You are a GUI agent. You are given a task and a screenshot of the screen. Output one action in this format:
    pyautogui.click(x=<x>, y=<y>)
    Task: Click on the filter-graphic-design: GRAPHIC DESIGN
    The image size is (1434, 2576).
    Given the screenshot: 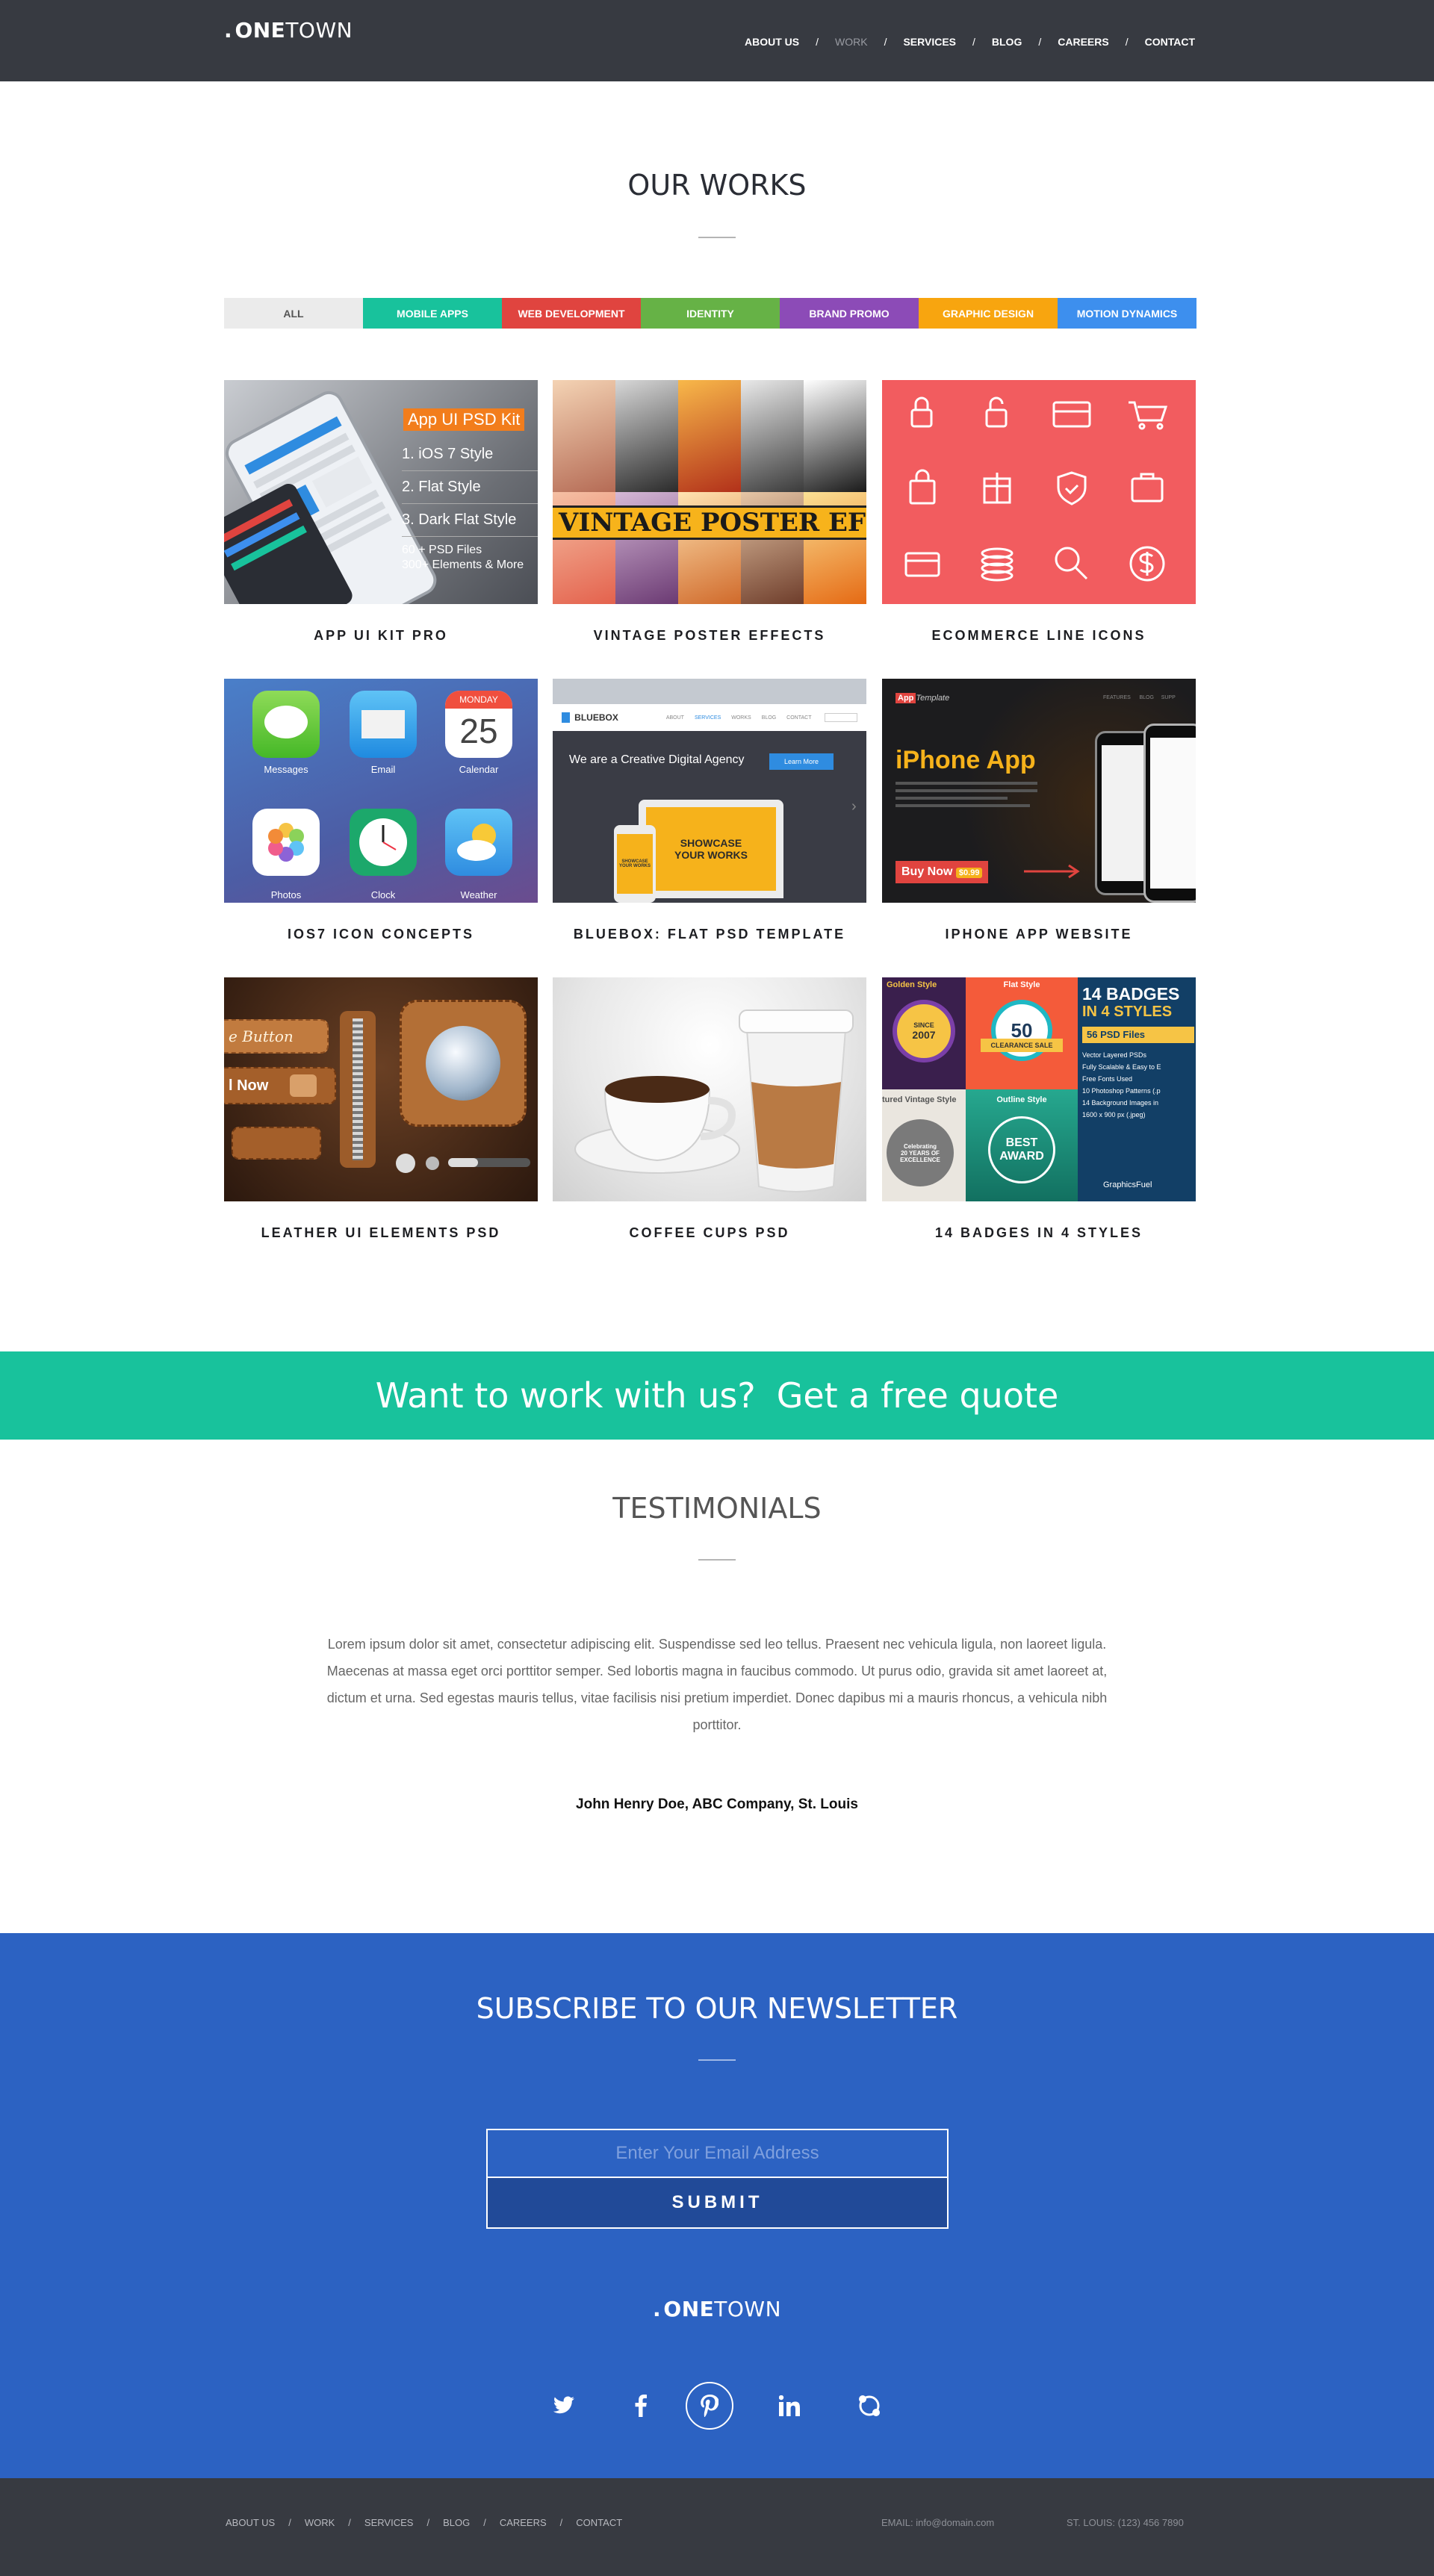 What is the action you would take?
    pyautogui.click(x=988, y=313)
    